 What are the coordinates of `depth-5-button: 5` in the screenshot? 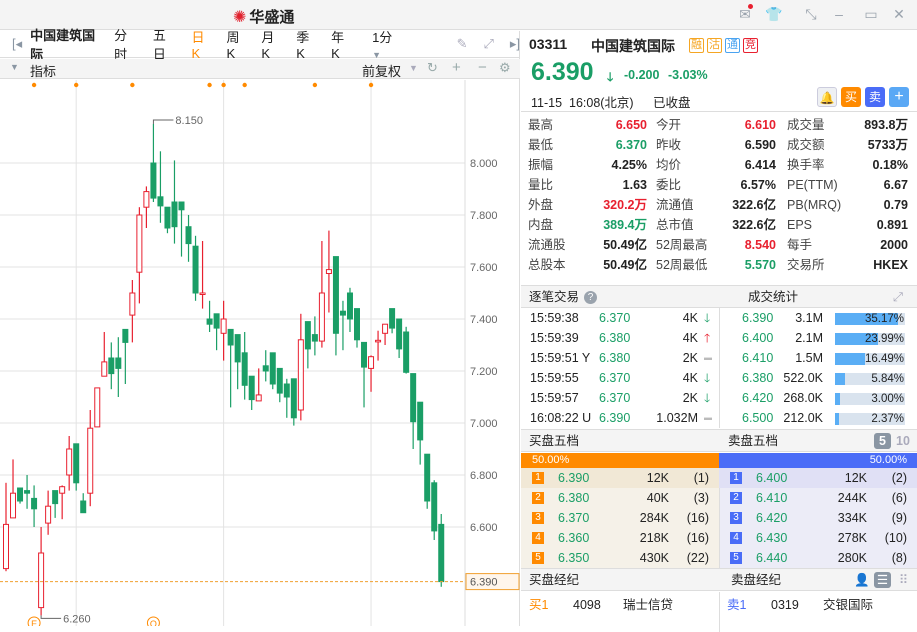 It's located at (882, 441).